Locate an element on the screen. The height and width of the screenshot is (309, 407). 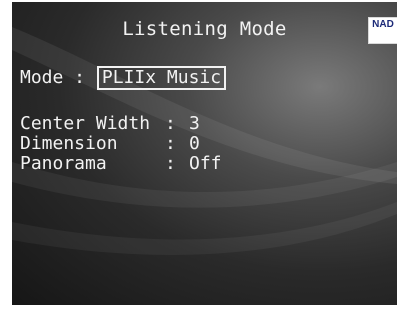
setting-label: Dimension is located at coordinates (69, 143).